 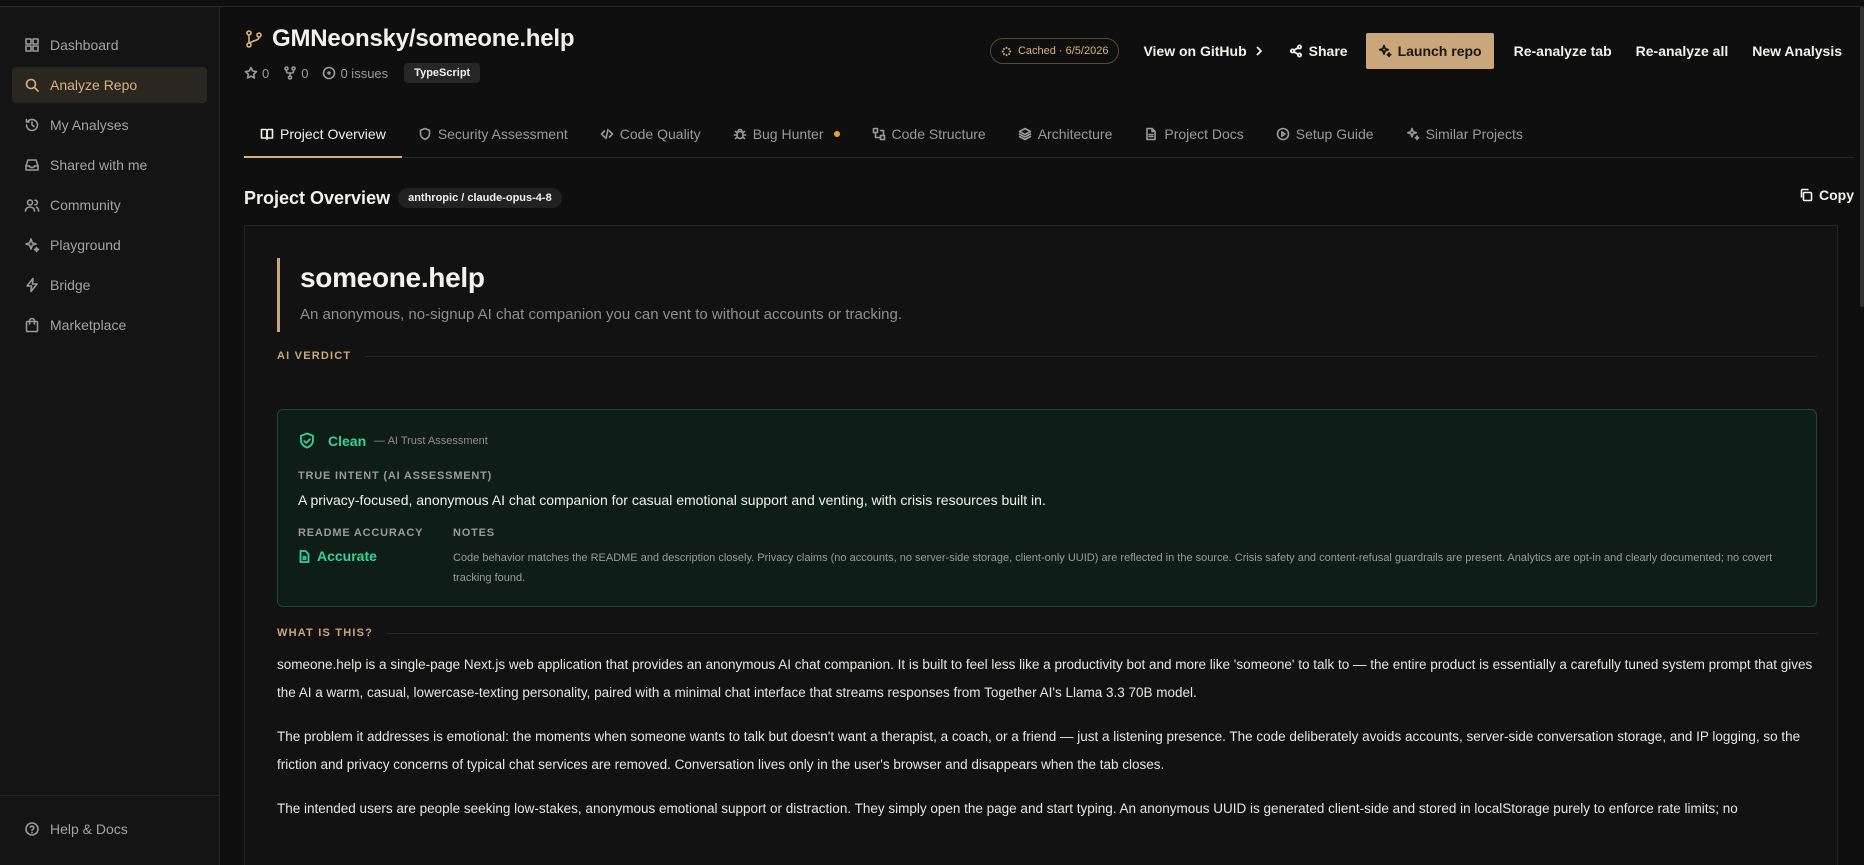 I want to click on history-icon, so click(x=32, y=125).